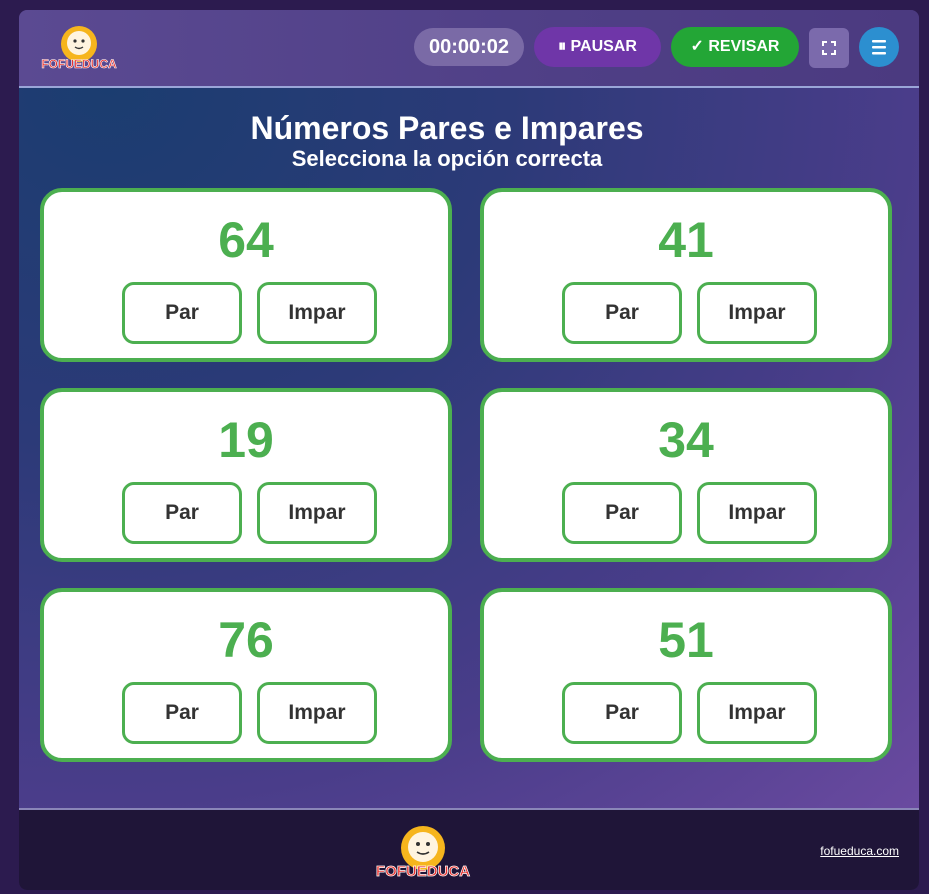 Image resolution: width=929 pixels, height=894 pixels. What do you see at coordinates (686, 675) in the screenshot?
I see `question-card: 51 Par Impar` at bounding box center [686, 675].